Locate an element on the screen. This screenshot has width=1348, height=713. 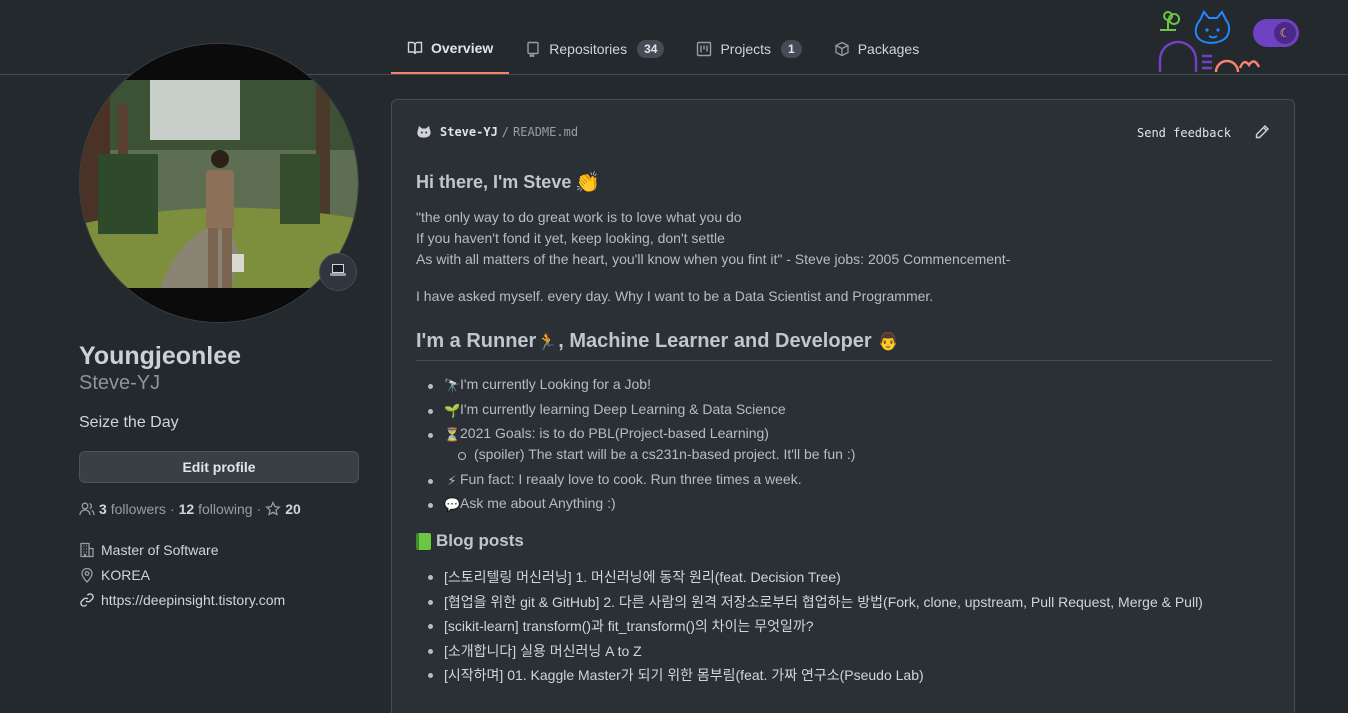
status-badge is located at coordinates (338, 272).